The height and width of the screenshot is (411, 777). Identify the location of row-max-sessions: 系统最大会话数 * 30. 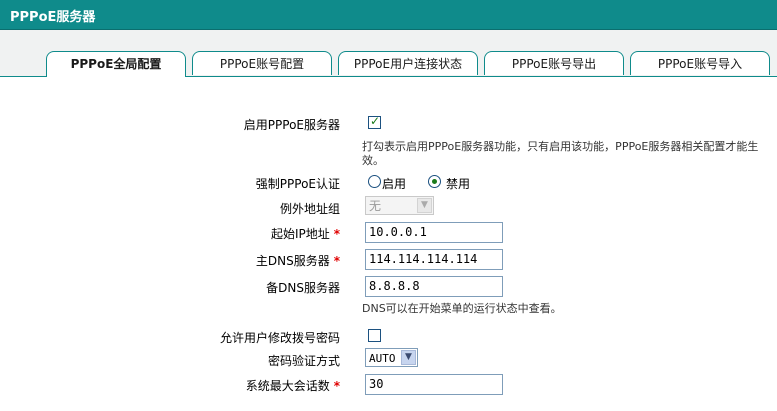
(388, 385).